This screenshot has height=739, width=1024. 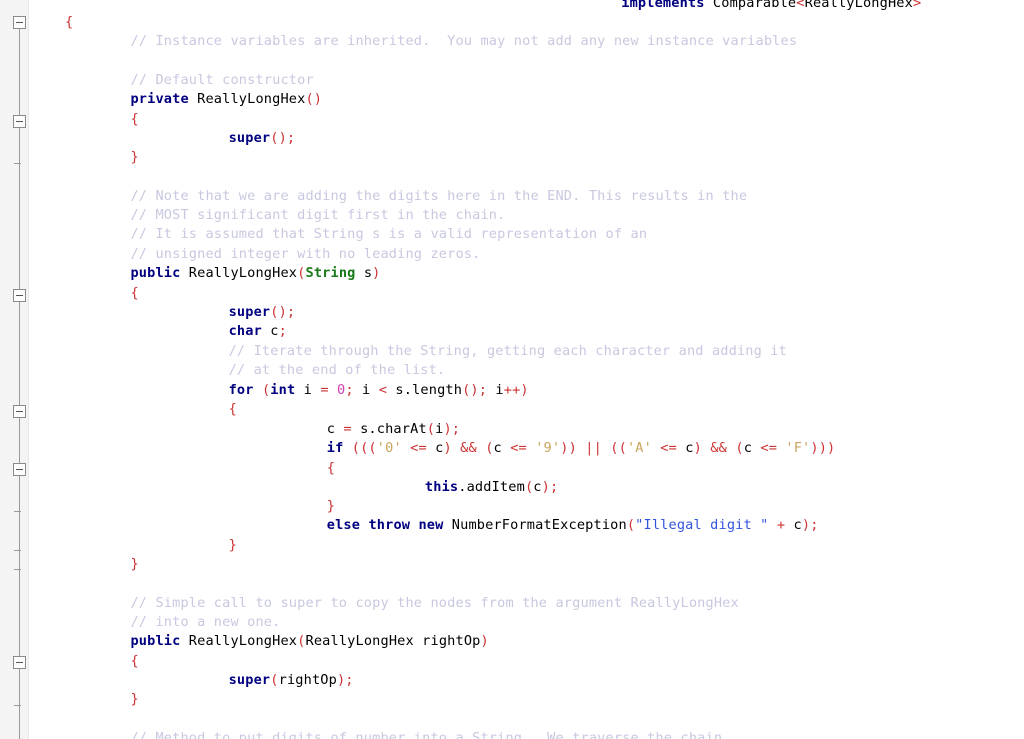 What do you see at coordinates (418, 448) in the screenshot?
I see `line-if-condition-token-5: <=` at bounding box center [418, 448].